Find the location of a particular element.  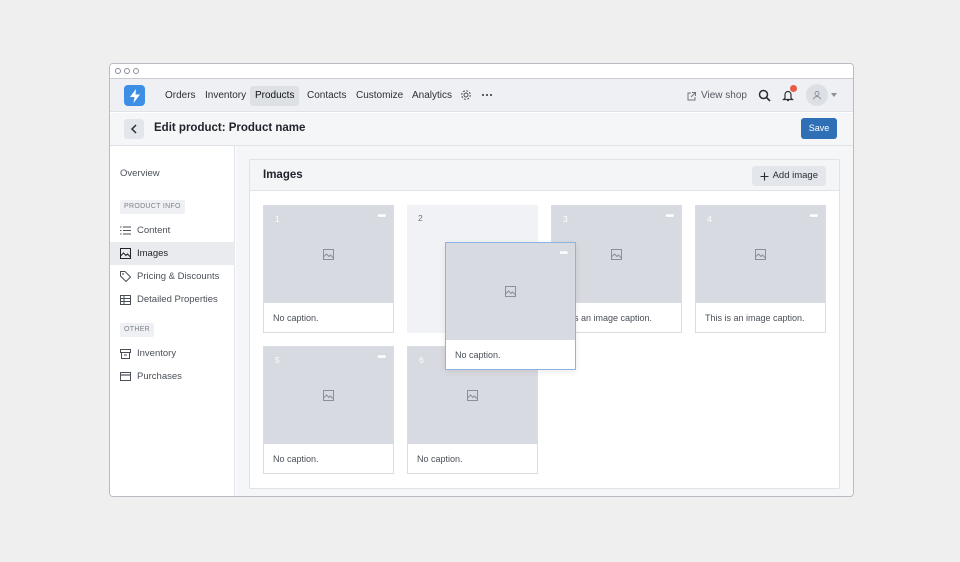

images-panel-title: Images is located at coordinates (283, 175).